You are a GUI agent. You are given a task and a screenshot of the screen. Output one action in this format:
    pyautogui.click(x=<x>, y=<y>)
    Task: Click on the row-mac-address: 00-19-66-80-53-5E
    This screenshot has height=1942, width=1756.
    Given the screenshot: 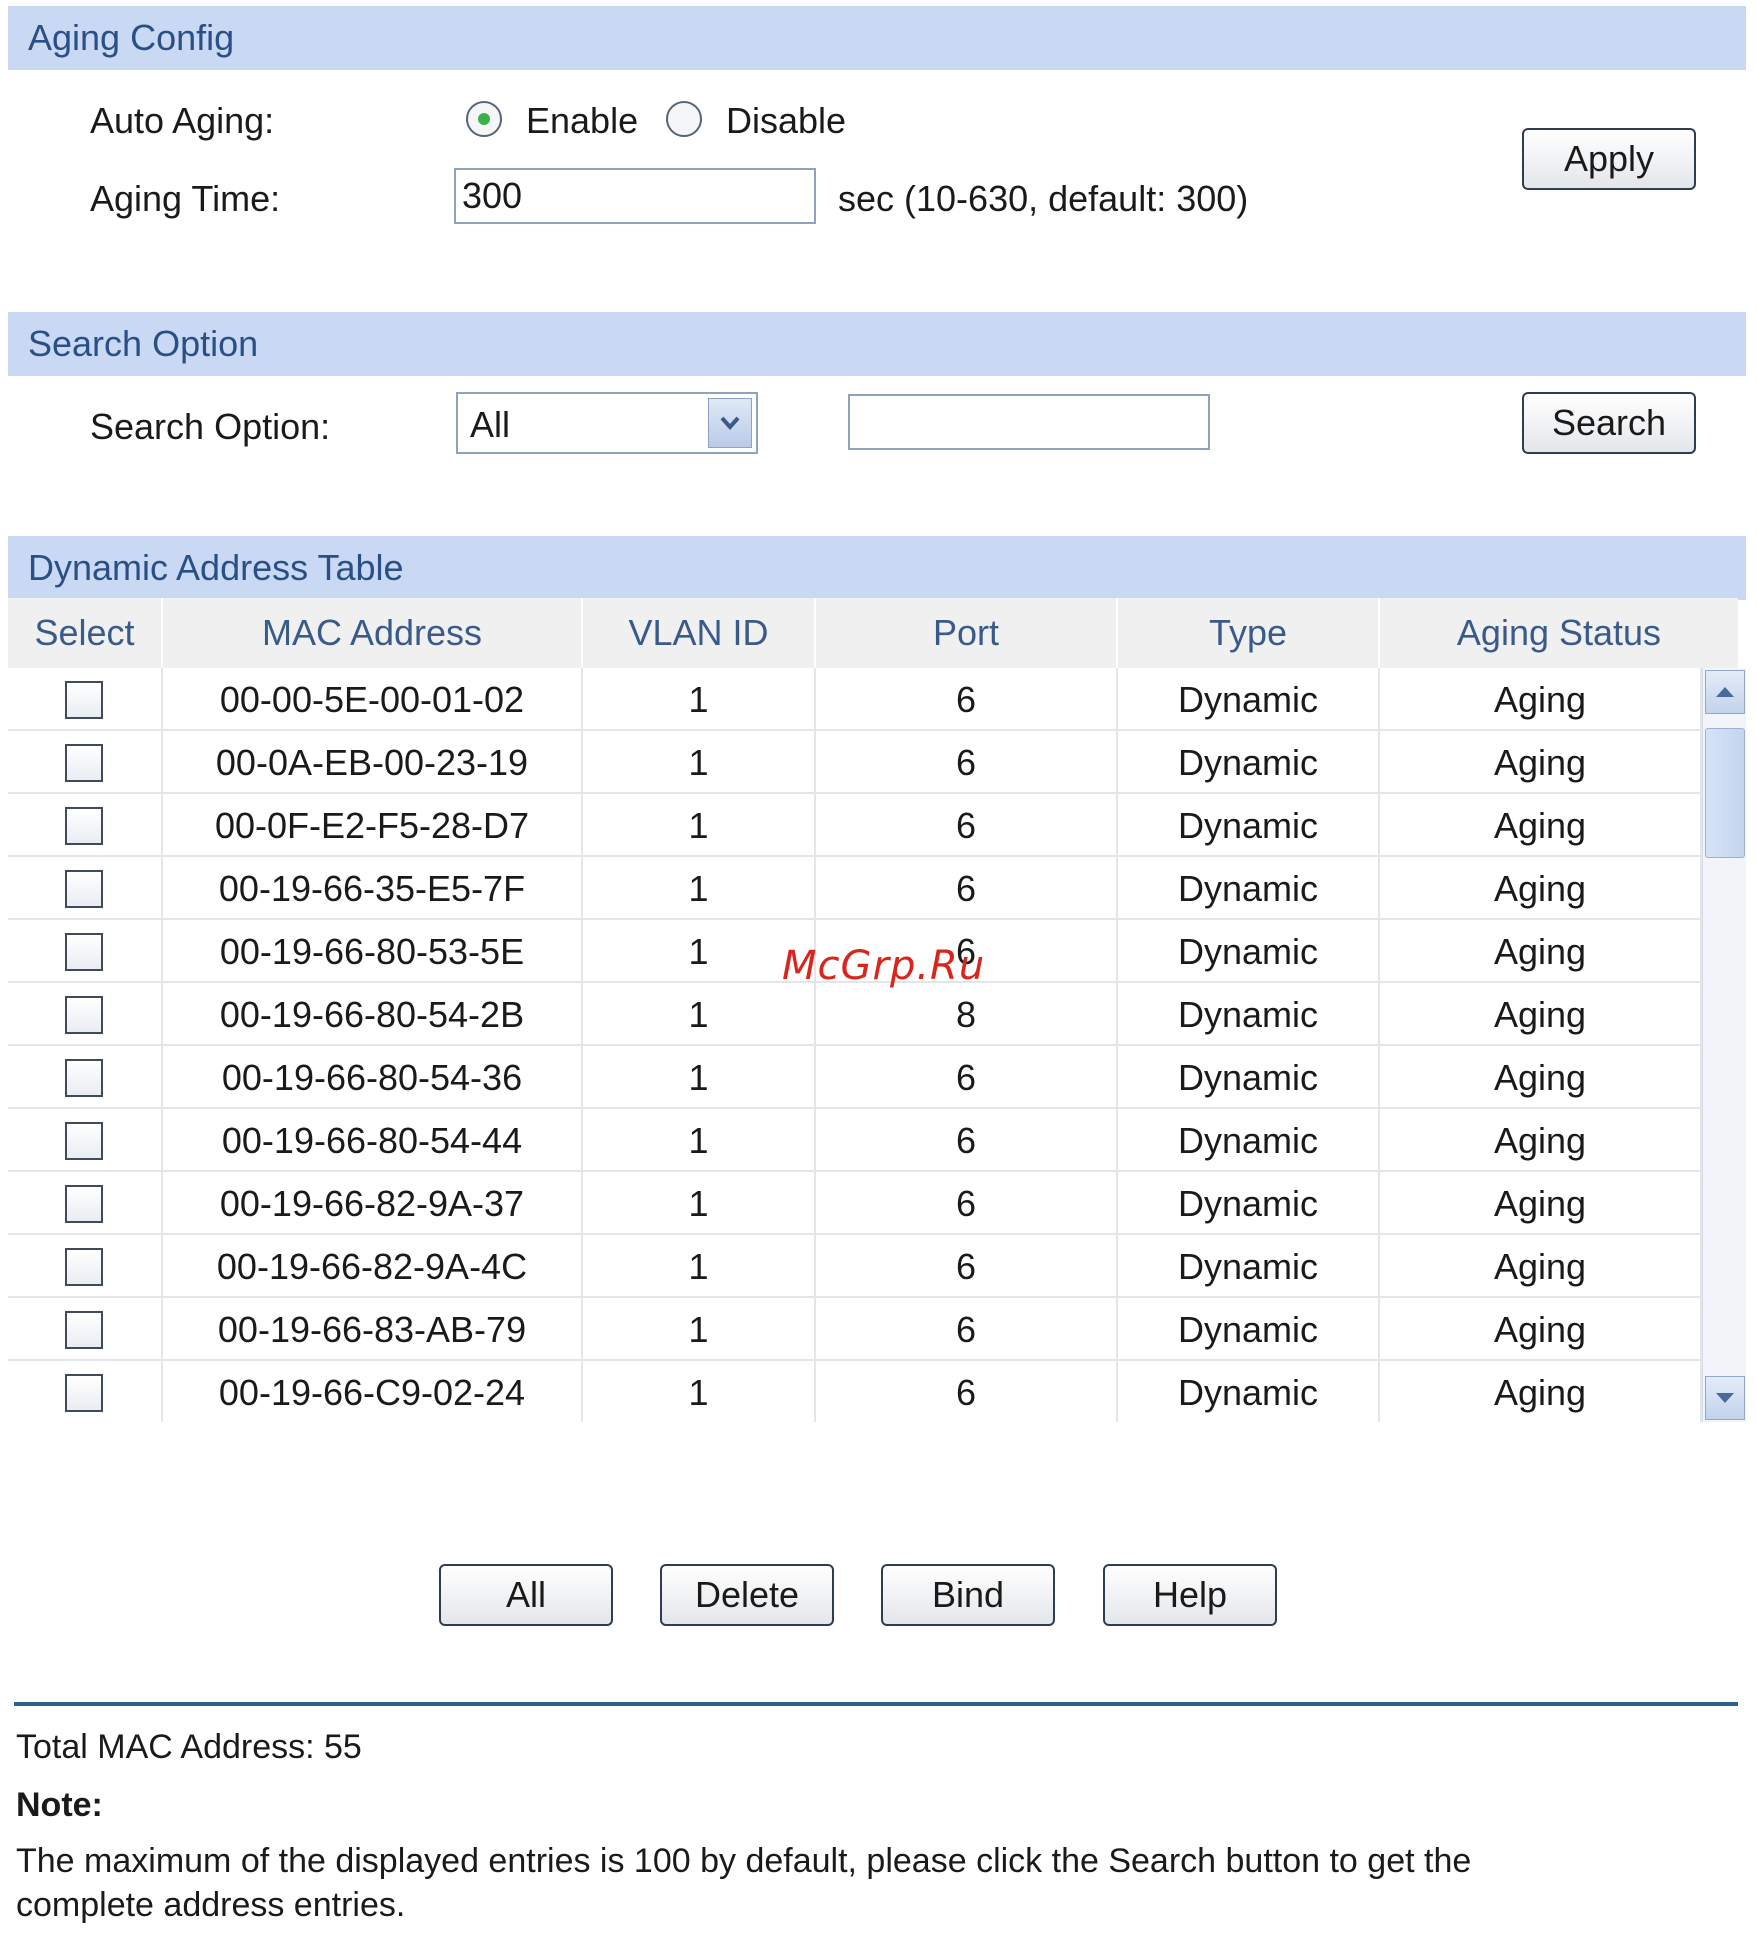 What is the action you would take?
    pyautogui.click(x=373, y=951)
    